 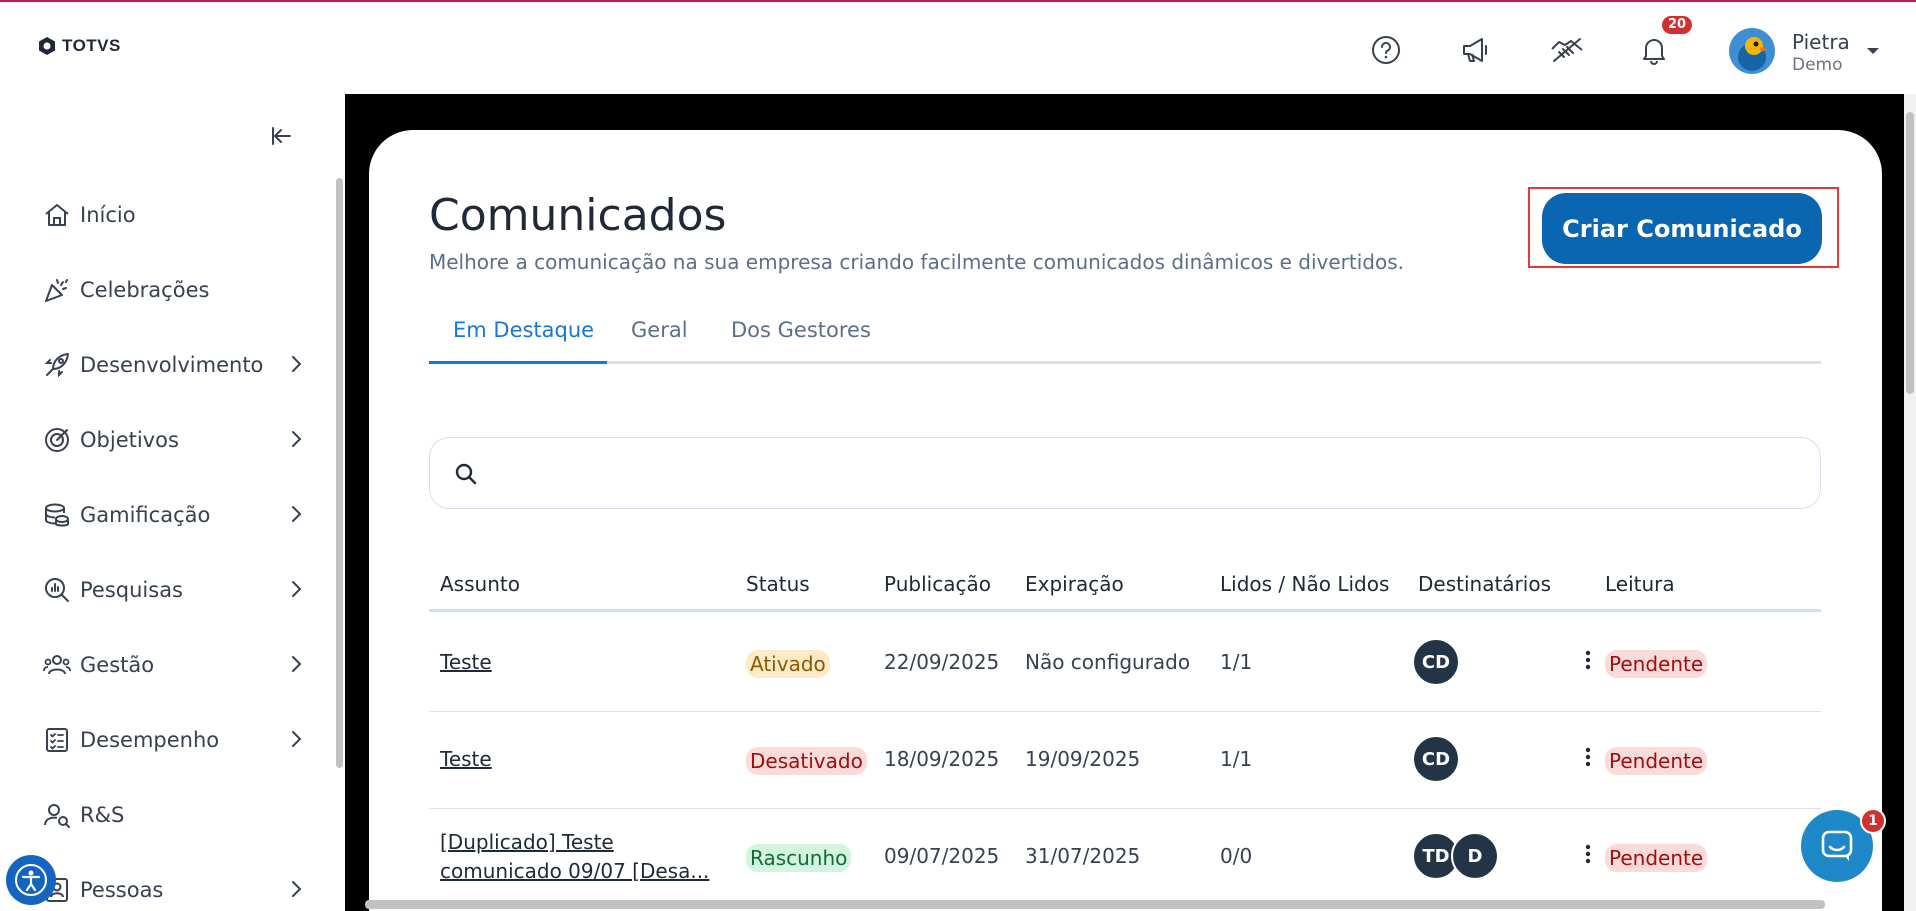 I want to click on recipient-avatar: D, so click(x=1475, y=856).